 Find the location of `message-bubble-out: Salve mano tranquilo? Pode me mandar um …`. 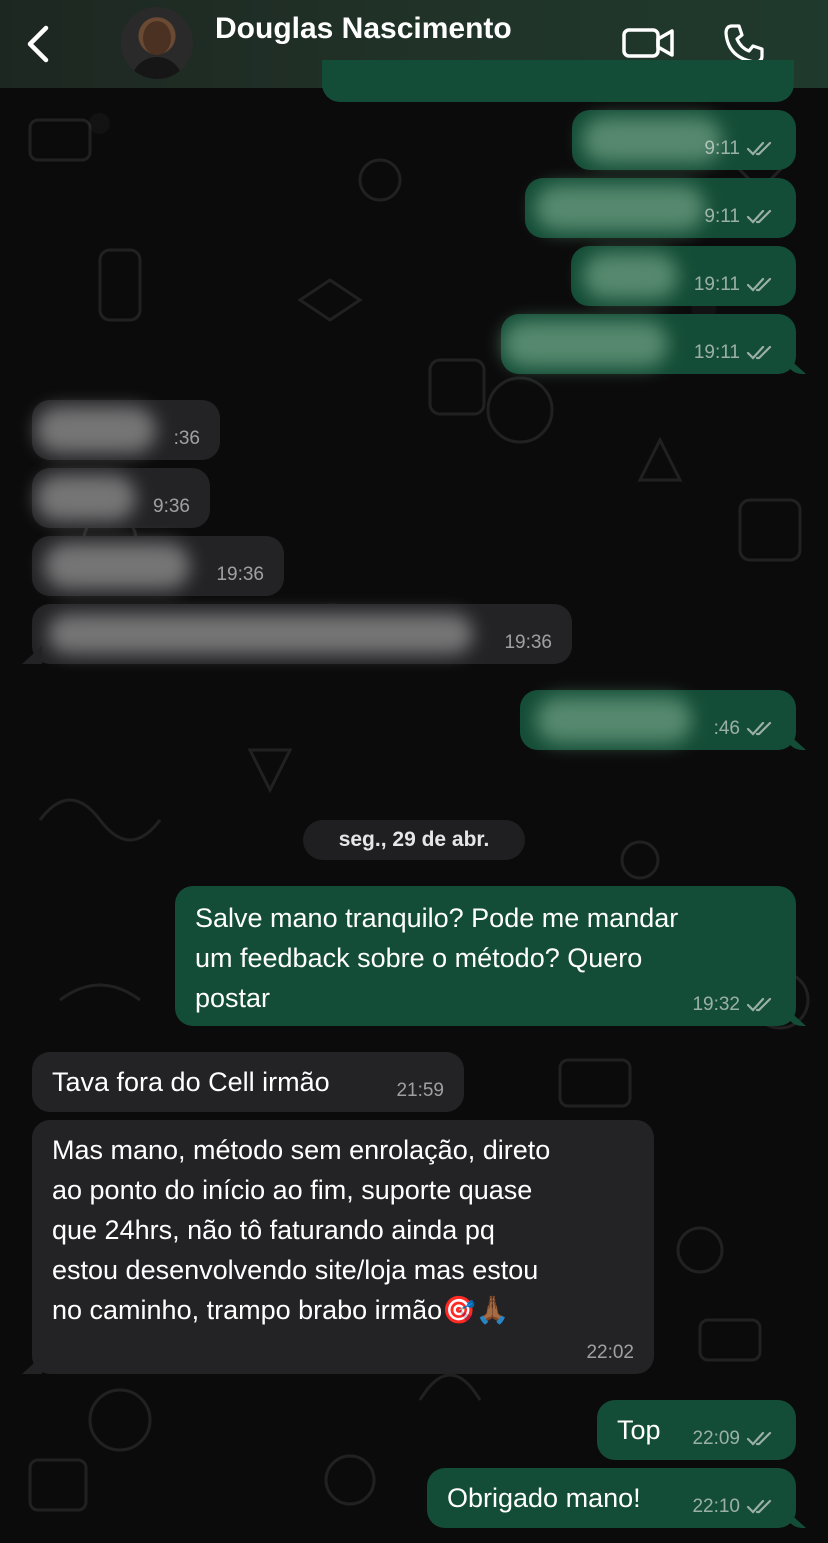

message-bubble-out: Salve mano tranquilo? Pode me mandar um … is located at coordinates (485, 956).